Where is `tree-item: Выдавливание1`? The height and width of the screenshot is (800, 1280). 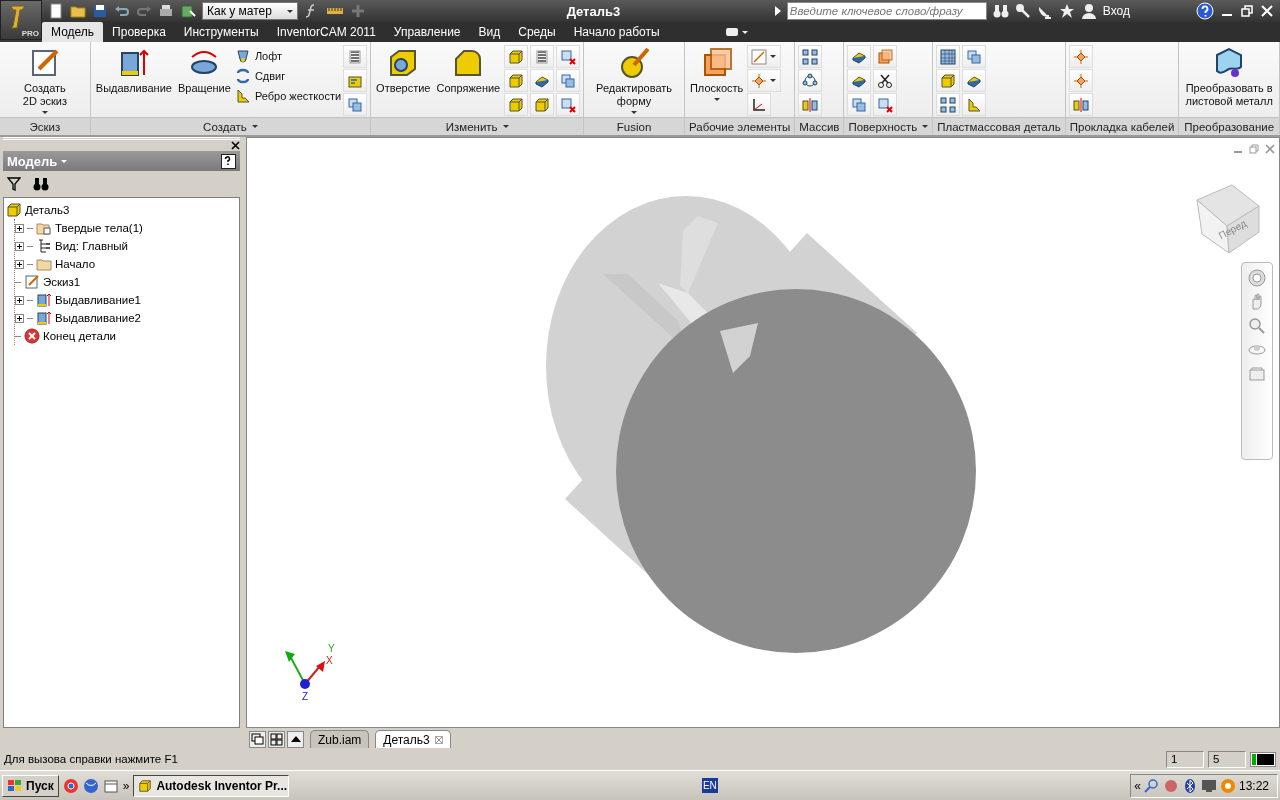 tree-item: Выдавливание1 is located at coordinates (126, 300).